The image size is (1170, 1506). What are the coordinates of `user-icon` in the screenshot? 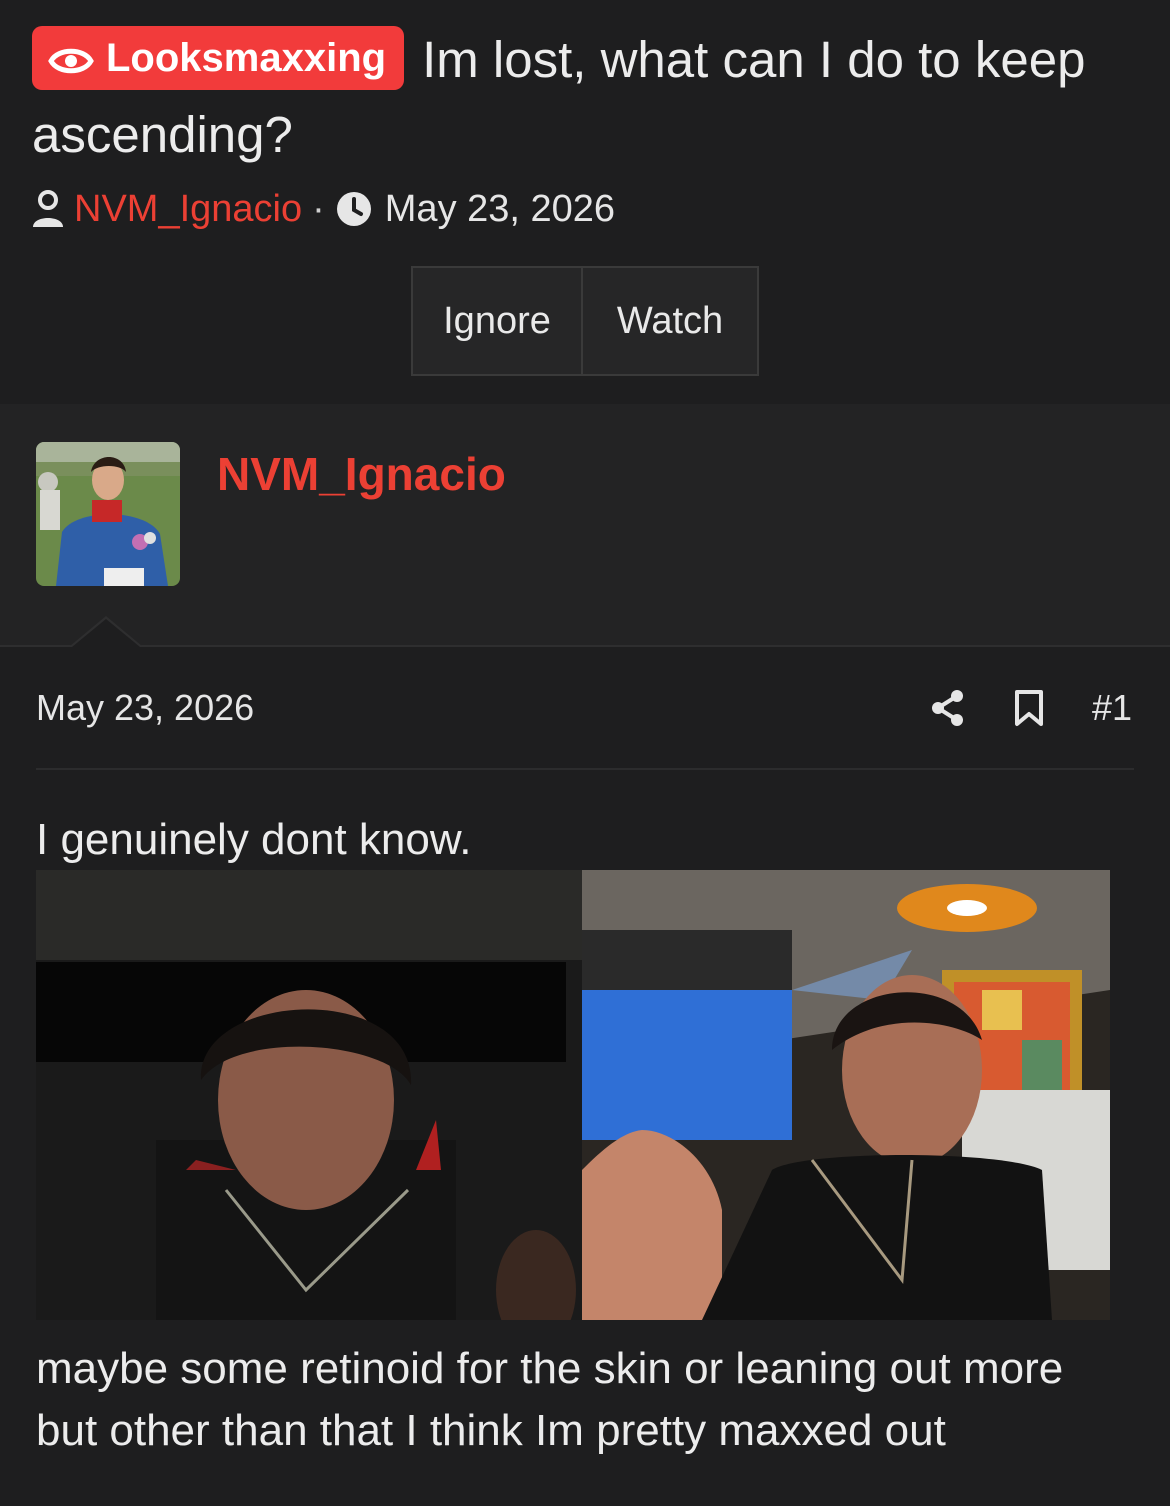 It's located at (48, 208).